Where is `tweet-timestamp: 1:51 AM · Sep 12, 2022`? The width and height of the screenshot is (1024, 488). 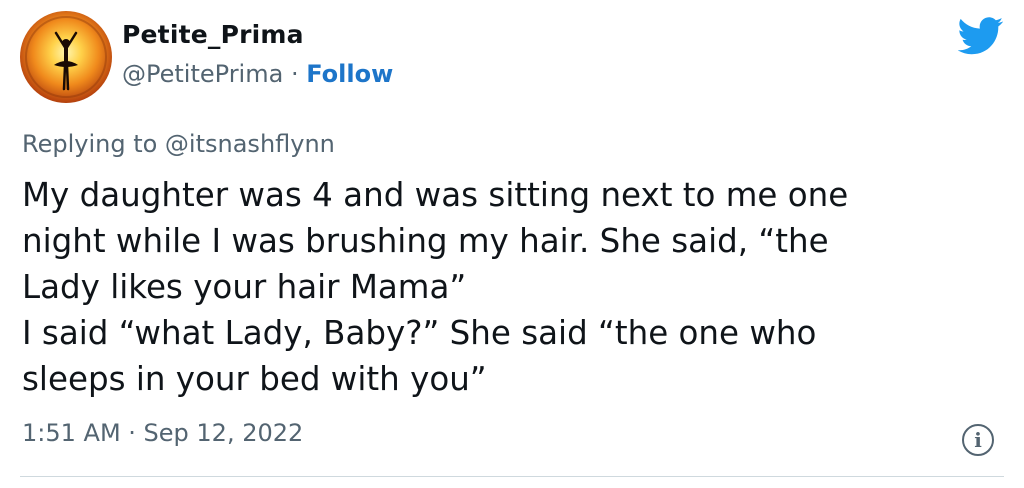
tweet-timestamp: 1:51 AM · Sep 12, 2022 is located at coordinates (162, 433).